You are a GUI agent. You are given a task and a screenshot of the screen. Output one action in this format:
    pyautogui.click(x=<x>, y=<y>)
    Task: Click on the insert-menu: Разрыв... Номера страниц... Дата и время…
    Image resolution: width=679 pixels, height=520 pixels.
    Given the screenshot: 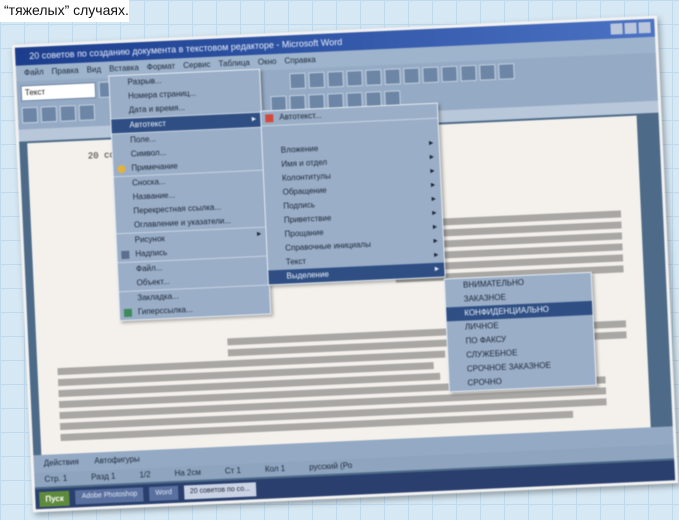 What is the action you would take?
    pyautogui.click(x=190, y=195)
    